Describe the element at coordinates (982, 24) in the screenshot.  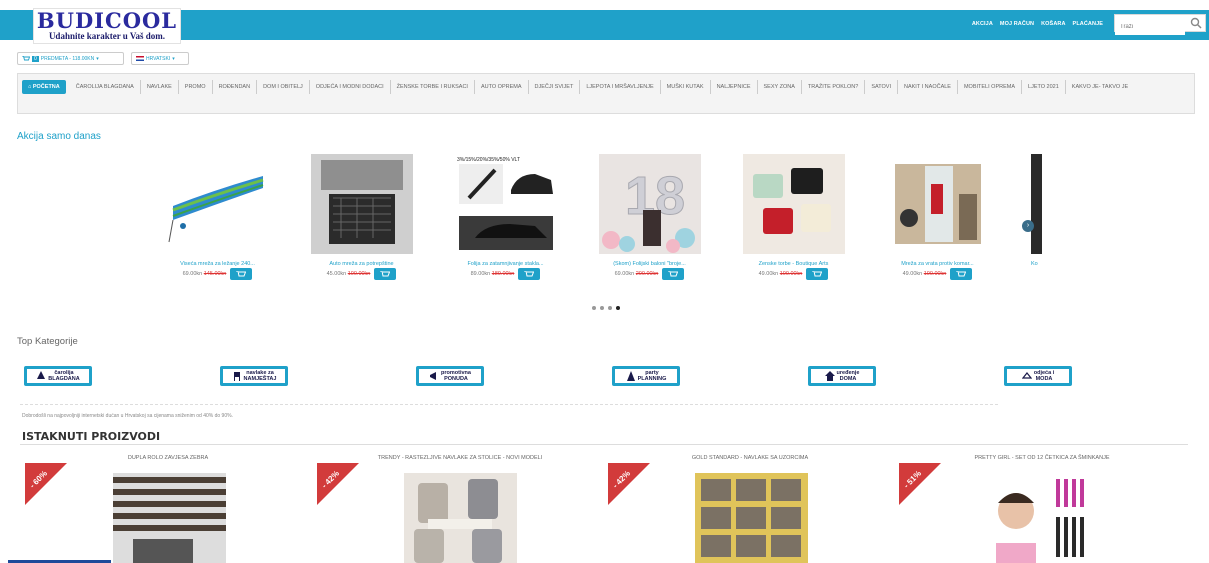
I see `topnav-akcija: AKCIJA` at that location.